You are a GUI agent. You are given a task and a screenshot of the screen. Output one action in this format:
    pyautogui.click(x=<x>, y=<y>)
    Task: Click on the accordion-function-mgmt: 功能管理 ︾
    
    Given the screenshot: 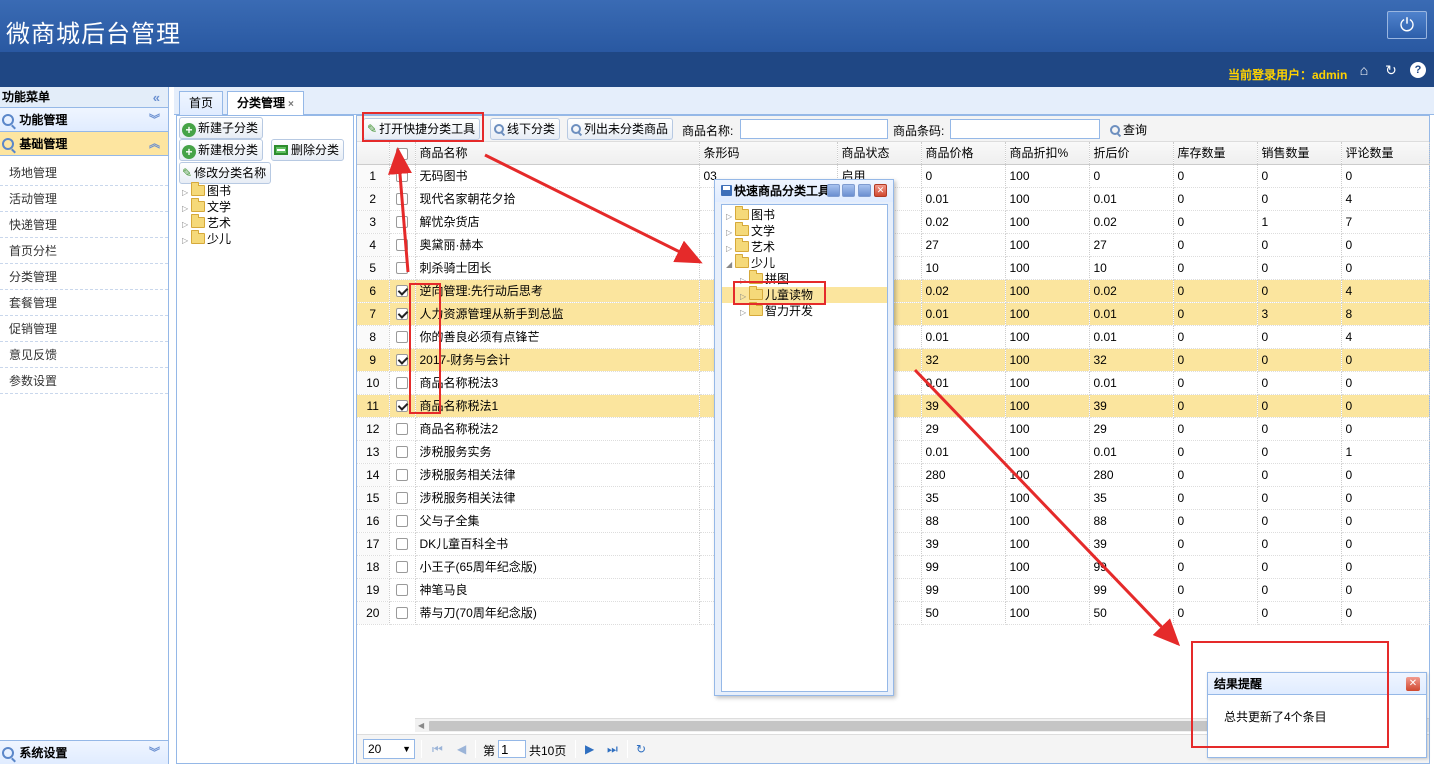 What is the action you would take?
    pyautogui.click(x=84, y=120)
    